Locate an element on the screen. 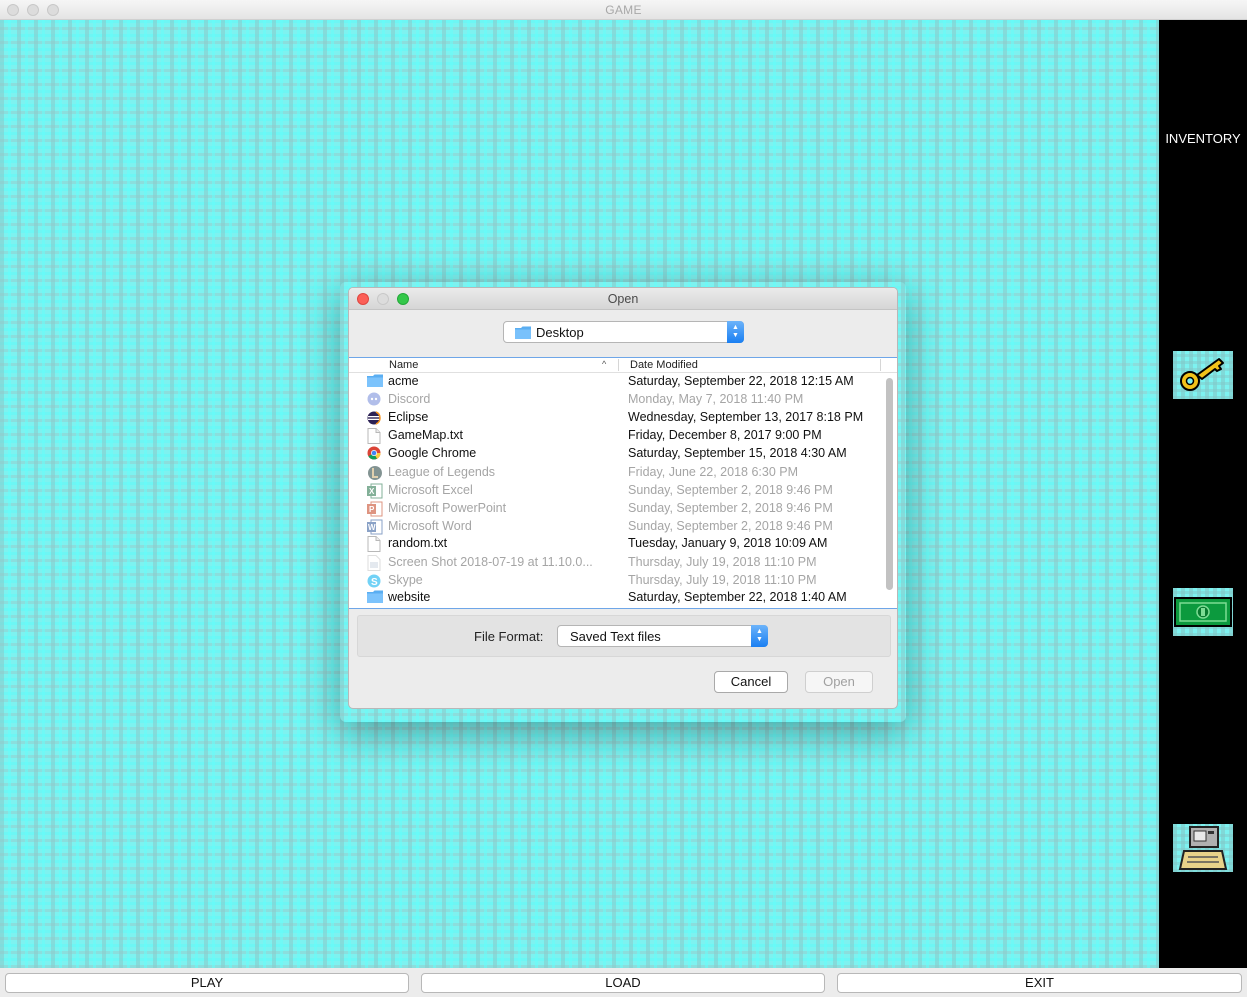  file-date-modified: Wednesday, September 13, 2017 8:18 PM is located at coordinates (746, 417).